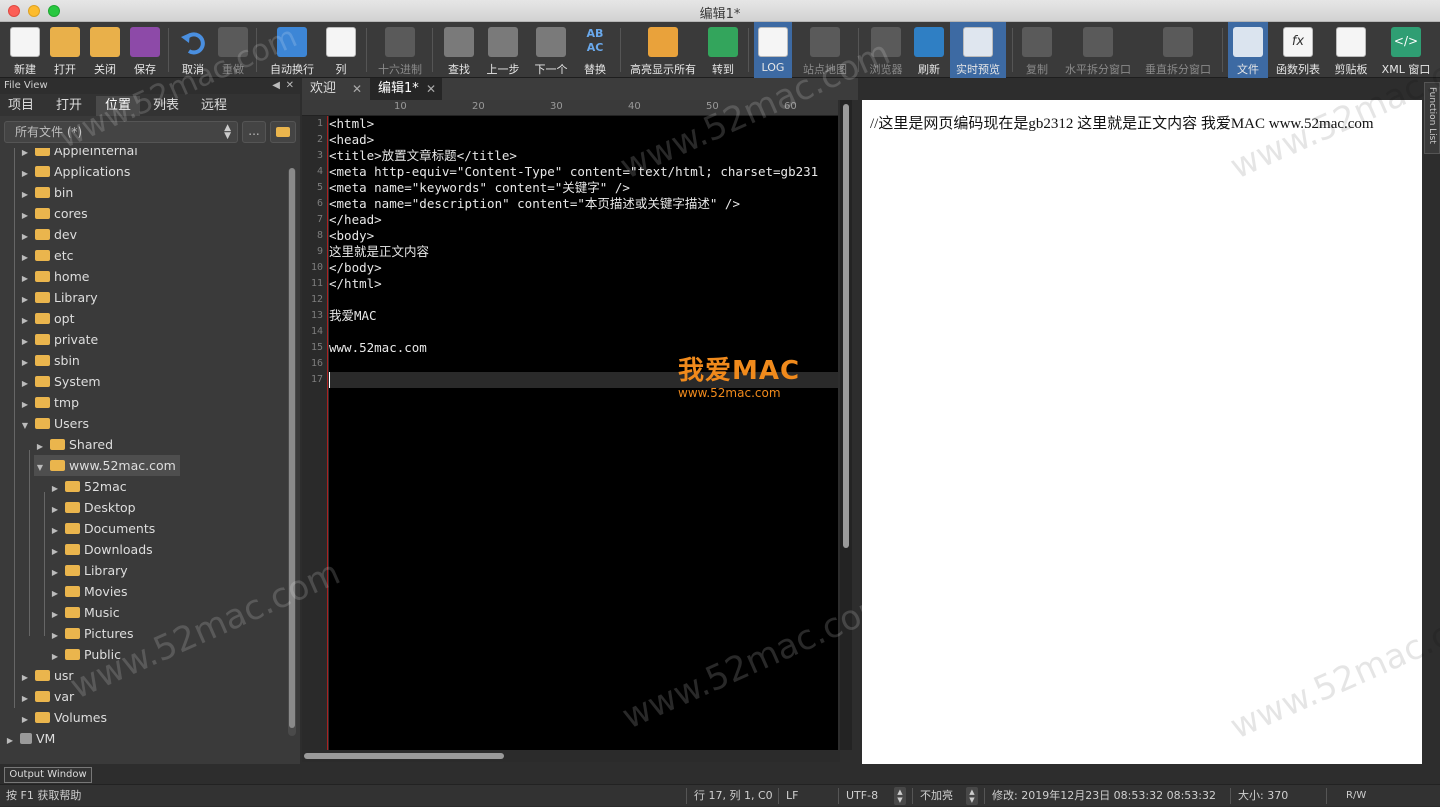 This screenshot has width=1440, height=807. Describe the element at coordinates (292, 50) in the screenshot. I see `word-wrap-button: 自动换行` at that location.